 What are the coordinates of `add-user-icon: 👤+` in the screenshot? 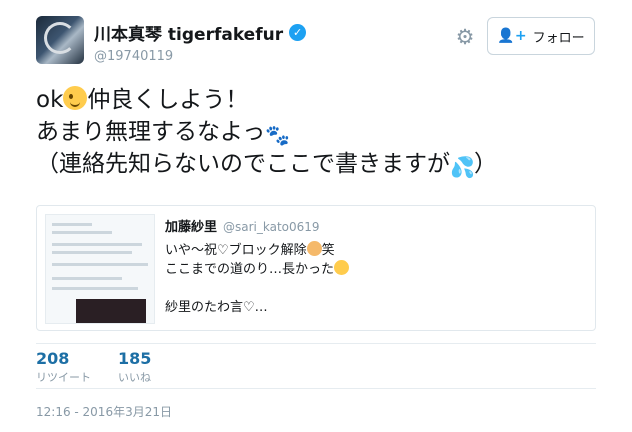 It's located at (512, 36).